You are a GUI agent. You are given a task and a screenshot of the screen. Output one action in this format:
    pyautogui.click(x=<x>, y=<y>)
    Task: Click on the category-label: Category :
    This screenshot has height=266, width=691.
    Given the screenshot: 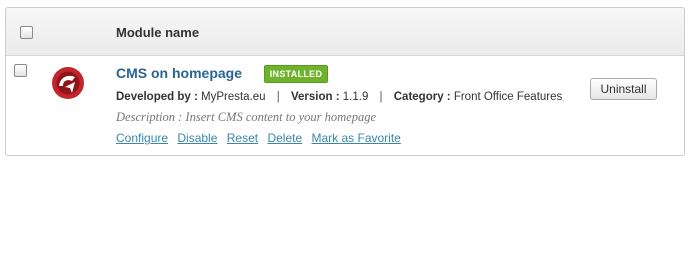 What is the action you would take?
    pyautogui.click(x=422, y=97)
    